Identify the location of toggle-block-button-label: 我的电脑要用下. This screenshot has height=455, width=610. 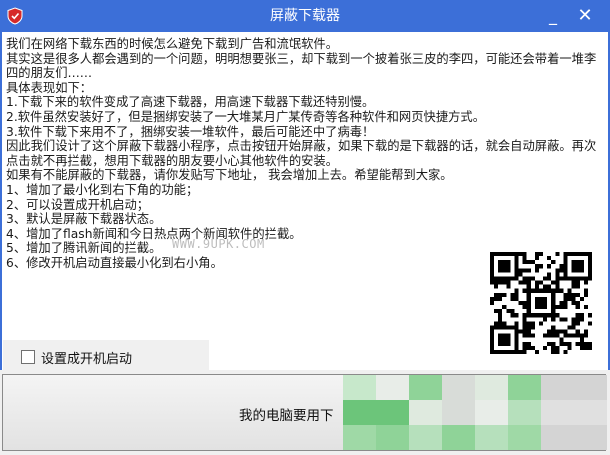
(286, 416).